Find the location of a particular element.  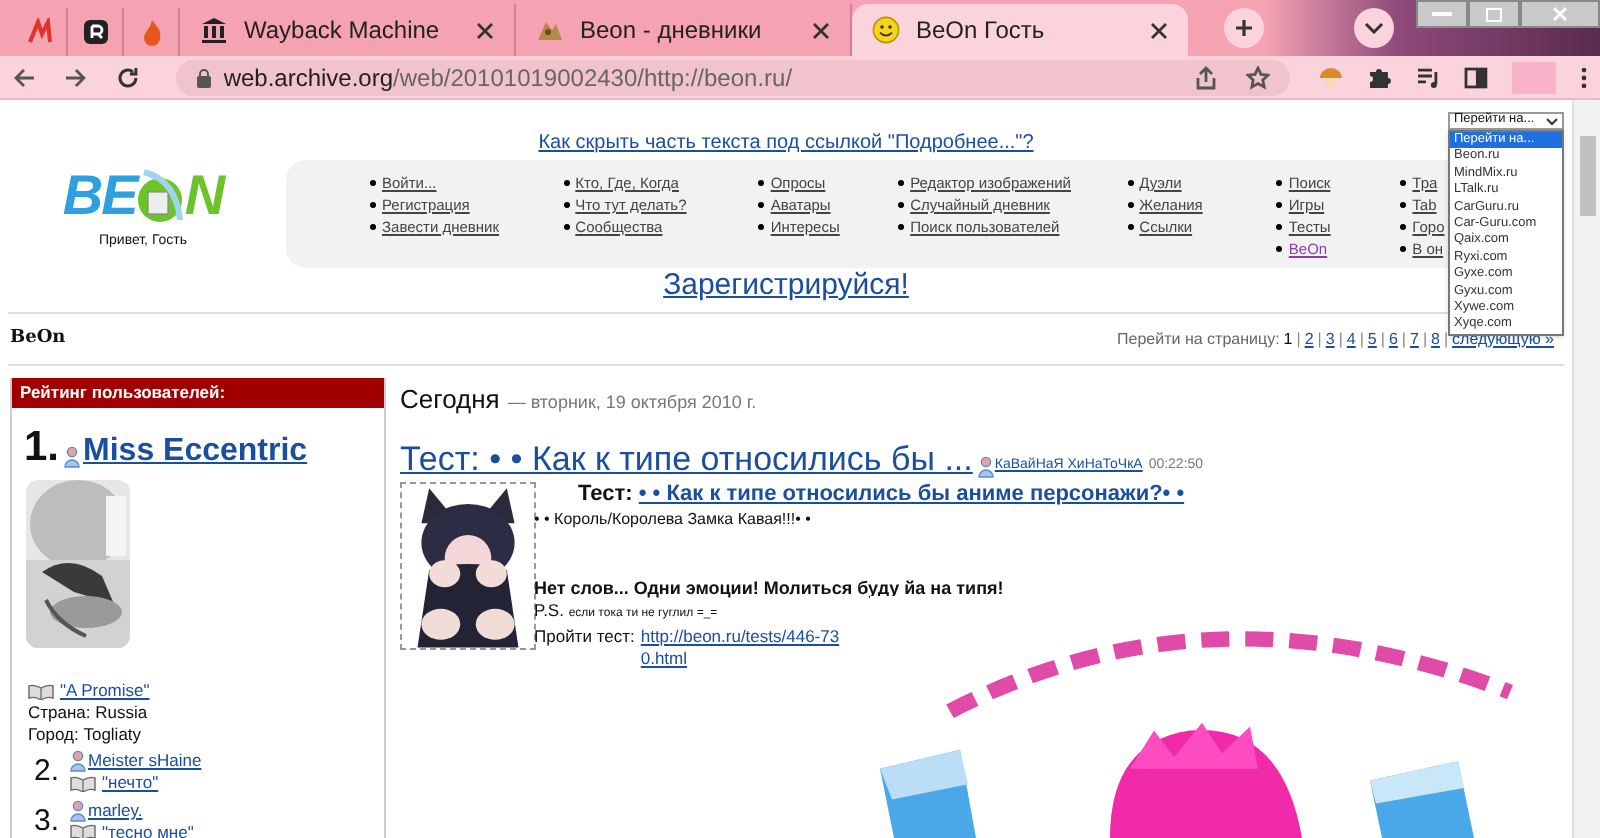

url-text: web.archive.org/web/20101019002430/http://beon.ru/ is located at coordinates (509, 78).